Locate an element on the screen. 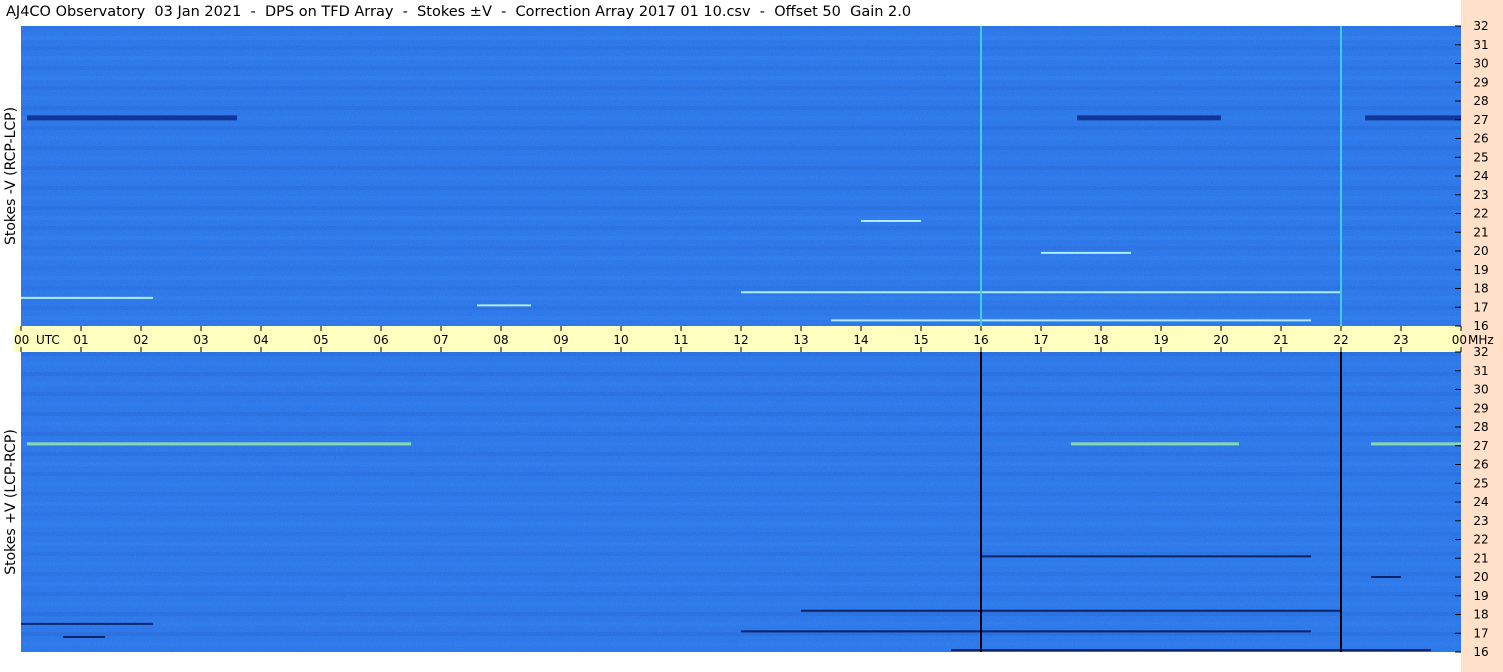  frequency-unit-label: MHz is located at coordinates (1481, 340).